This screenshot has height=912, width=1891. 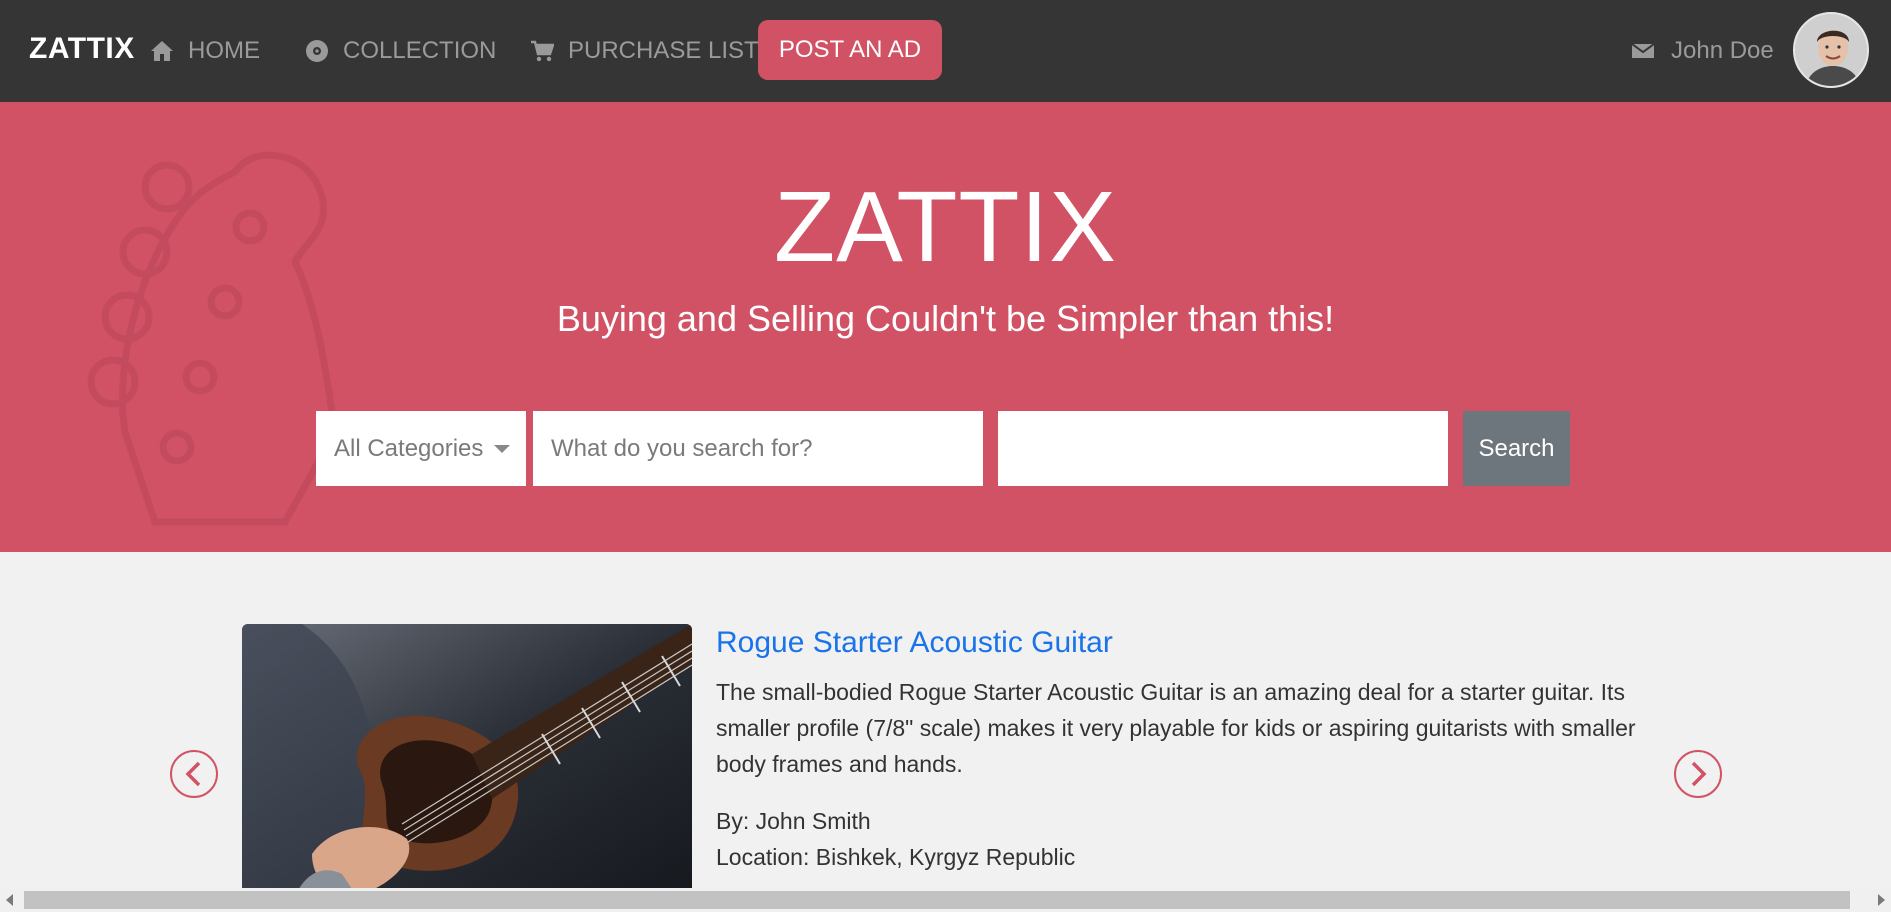 I want to click on nav-collection-link: COLLECTION, so click(x=400, y=51).